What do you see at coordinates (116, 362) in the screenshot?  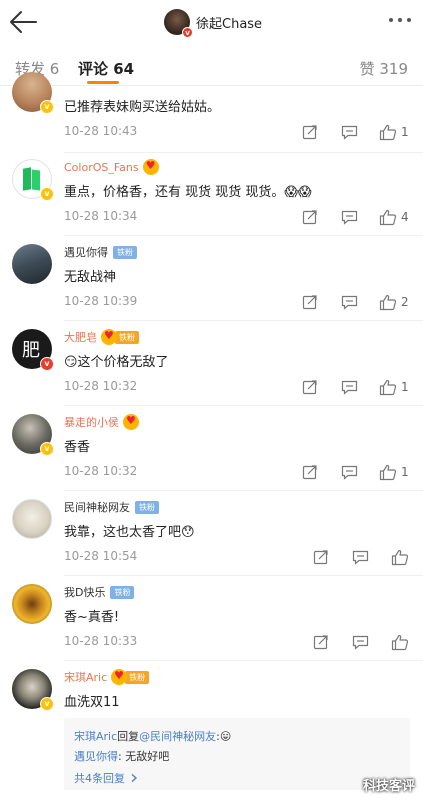 I see `comment-text: 😏这个价格无敌了` at bounding box center [116, 362].